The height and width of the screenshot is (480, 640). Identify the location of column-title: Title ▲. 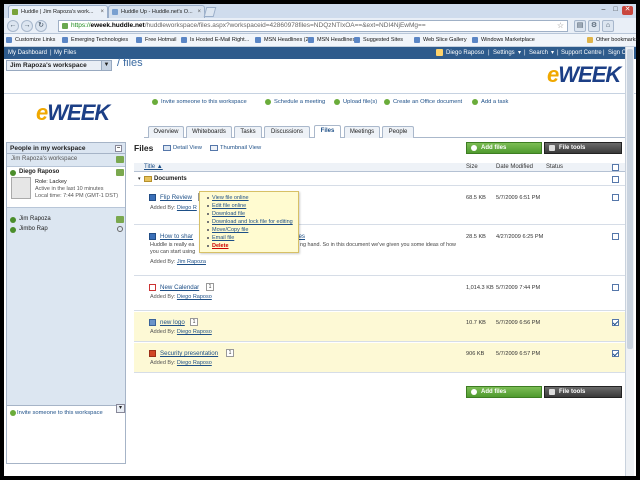
(153, 167).